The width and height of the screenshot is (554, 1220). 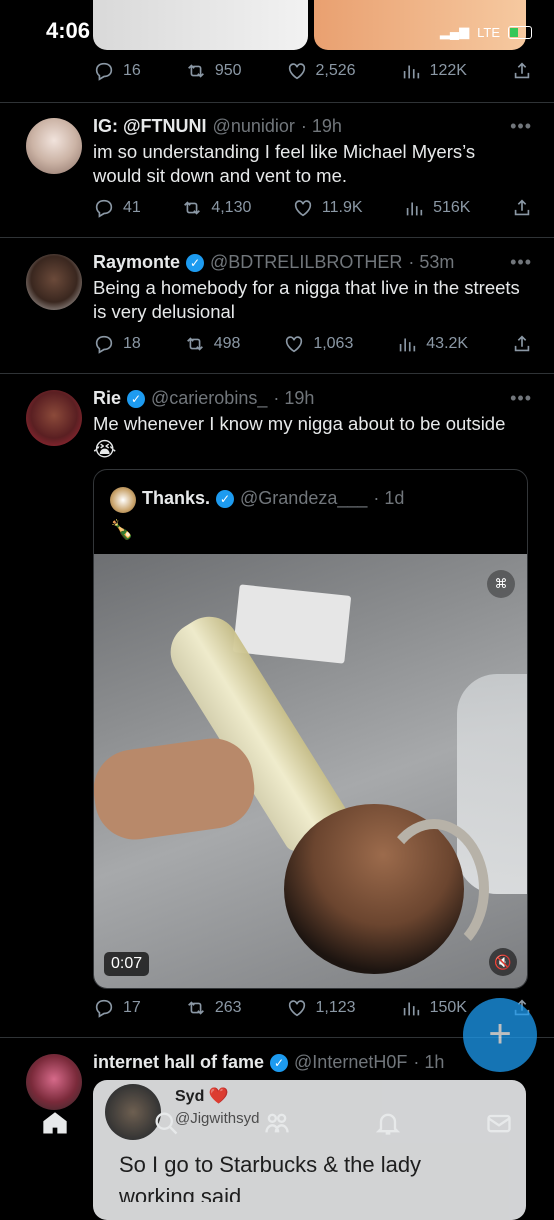 I want to click on views-button: 516K, so click(x=436, y=208).